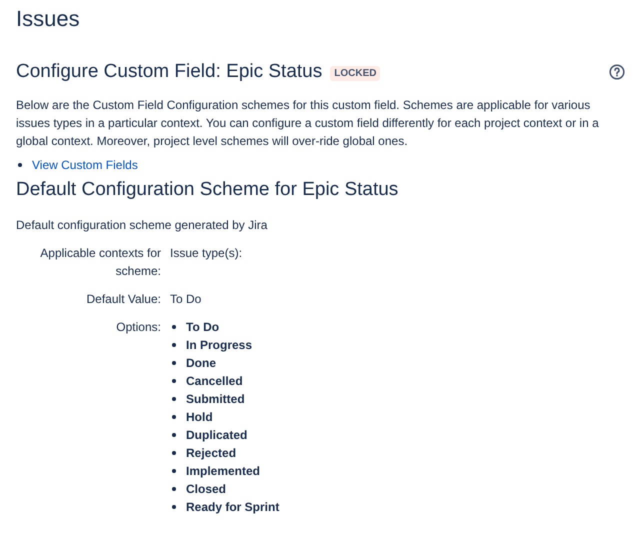 Image resolution: width=643 pixels, height=547 pixels. What do you see at coordinates (186, 299) in the screenshot?
I see `field-value: To Do` at bounding box center [186, 299].